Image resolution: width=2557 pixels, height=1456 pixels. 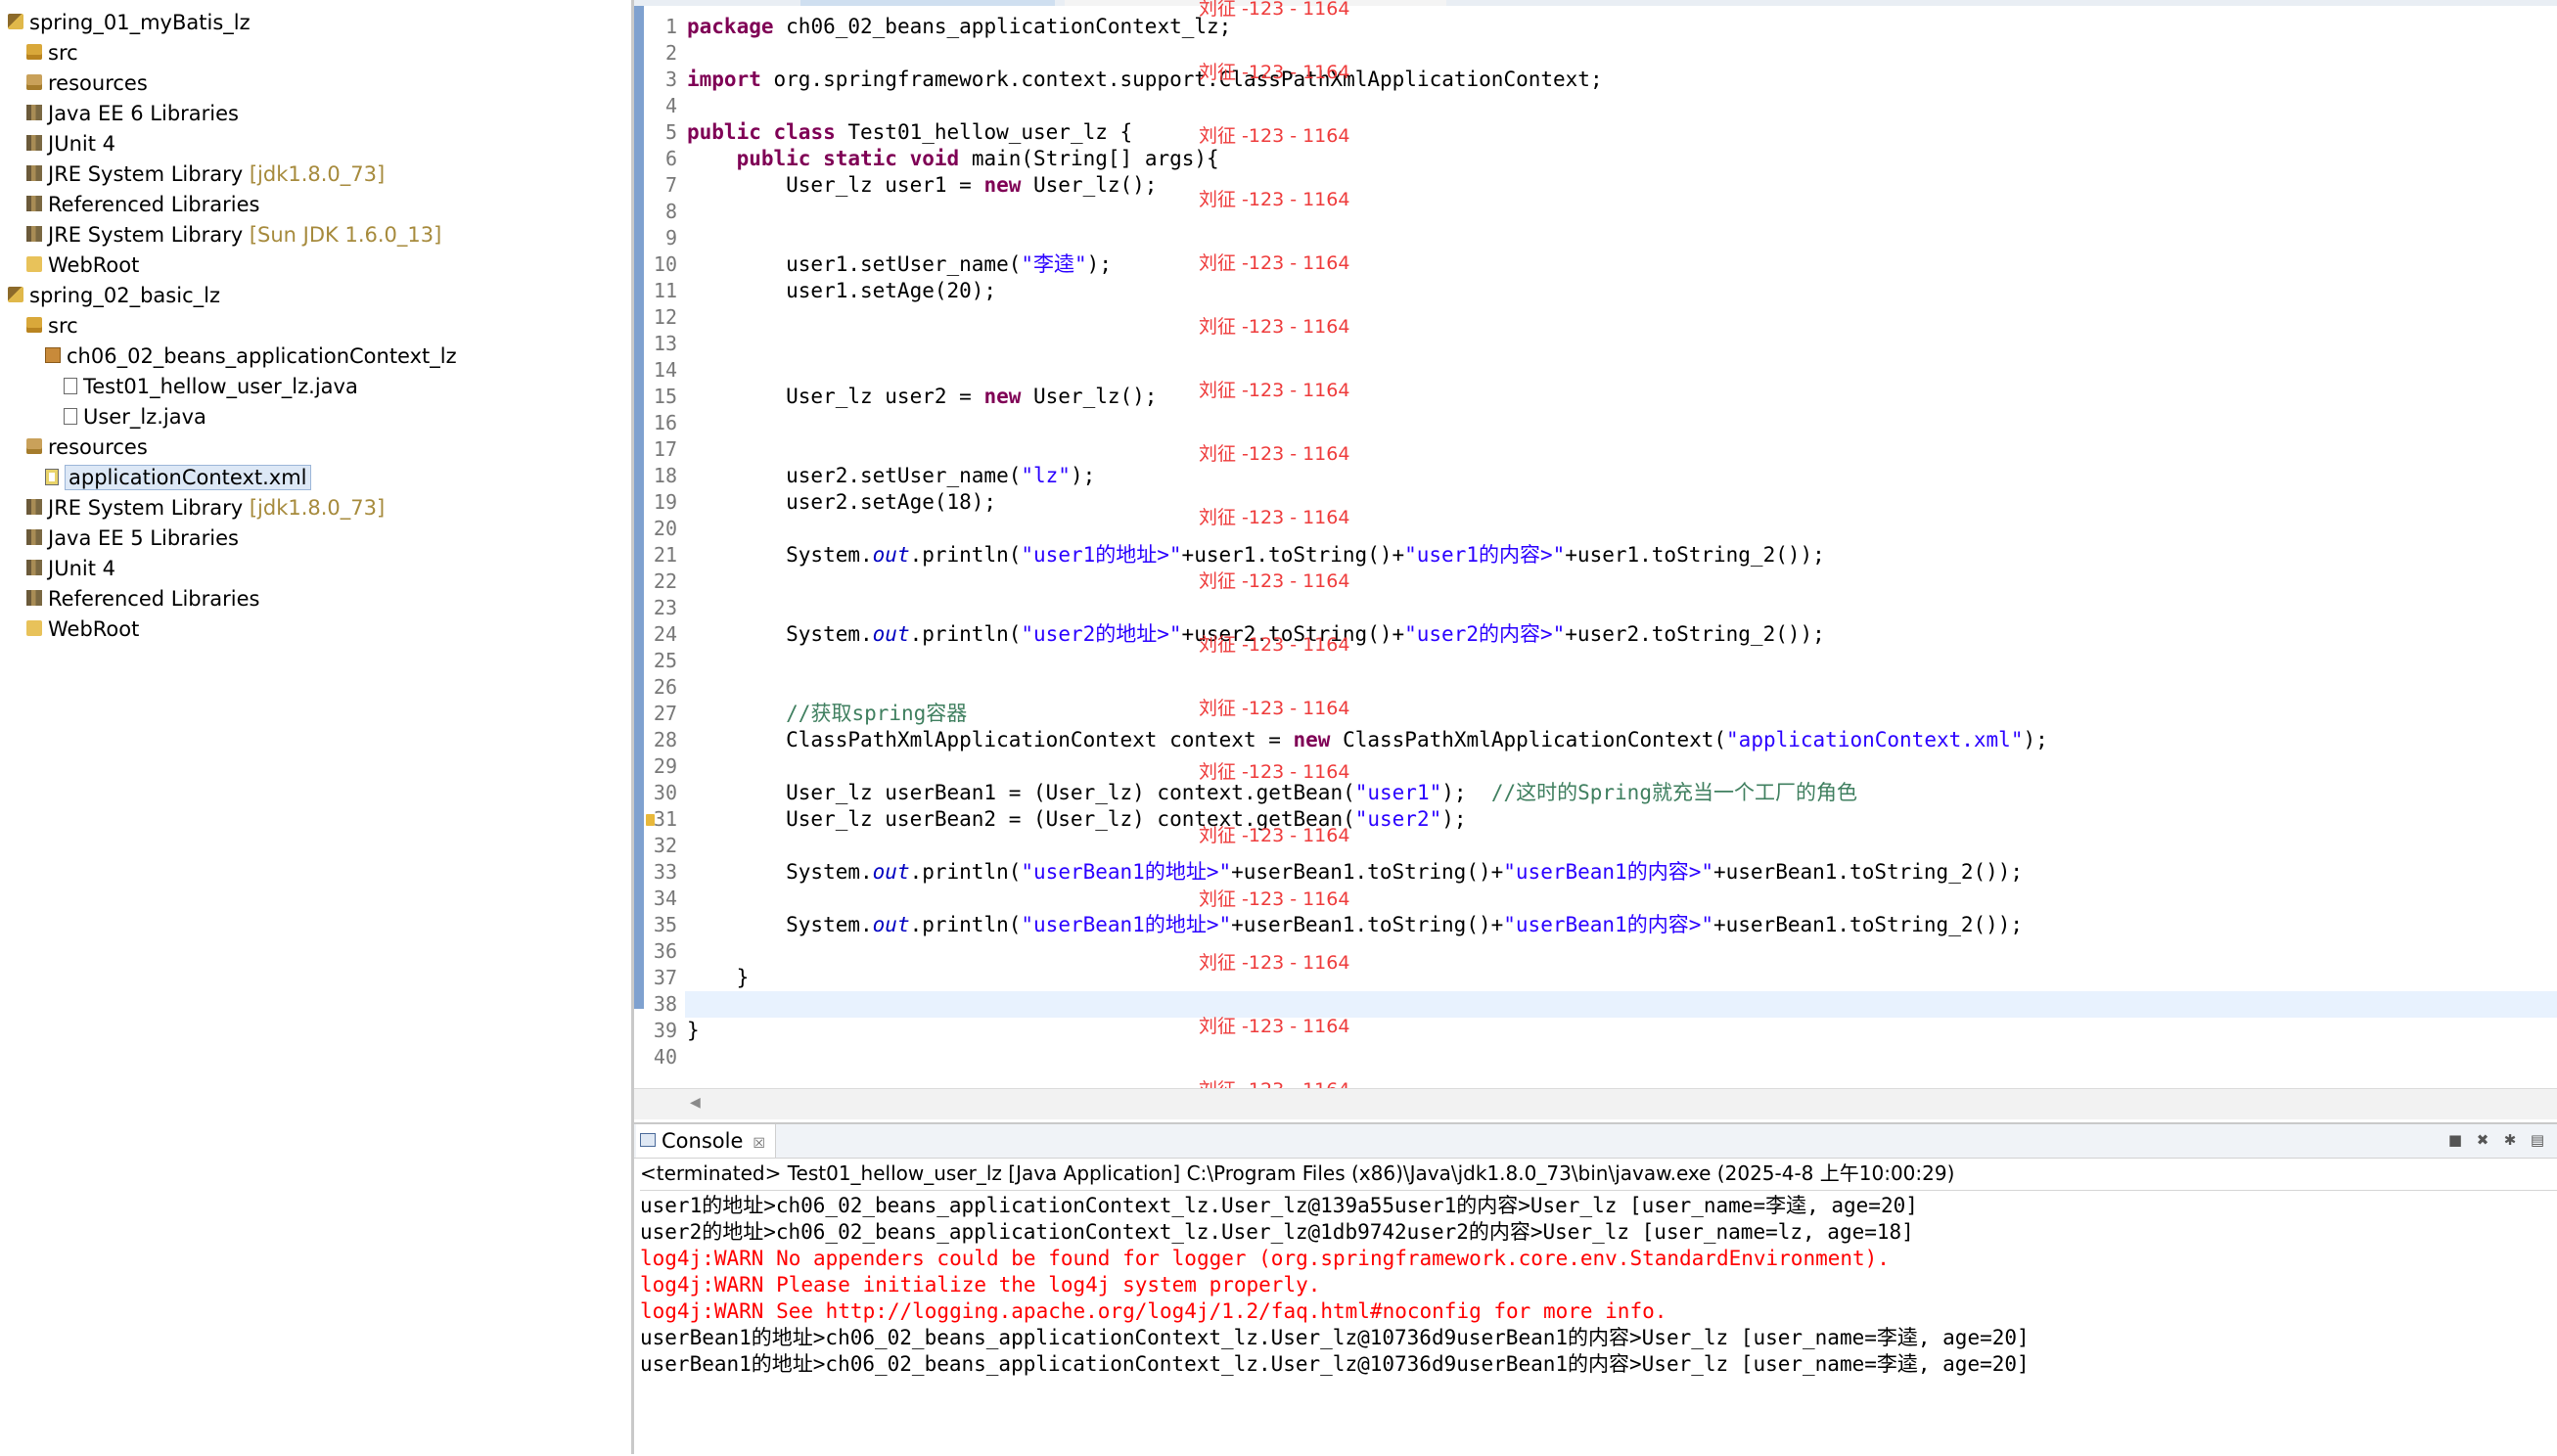 I want to click on current-line-highlight, so click(x=1621, y=1004).